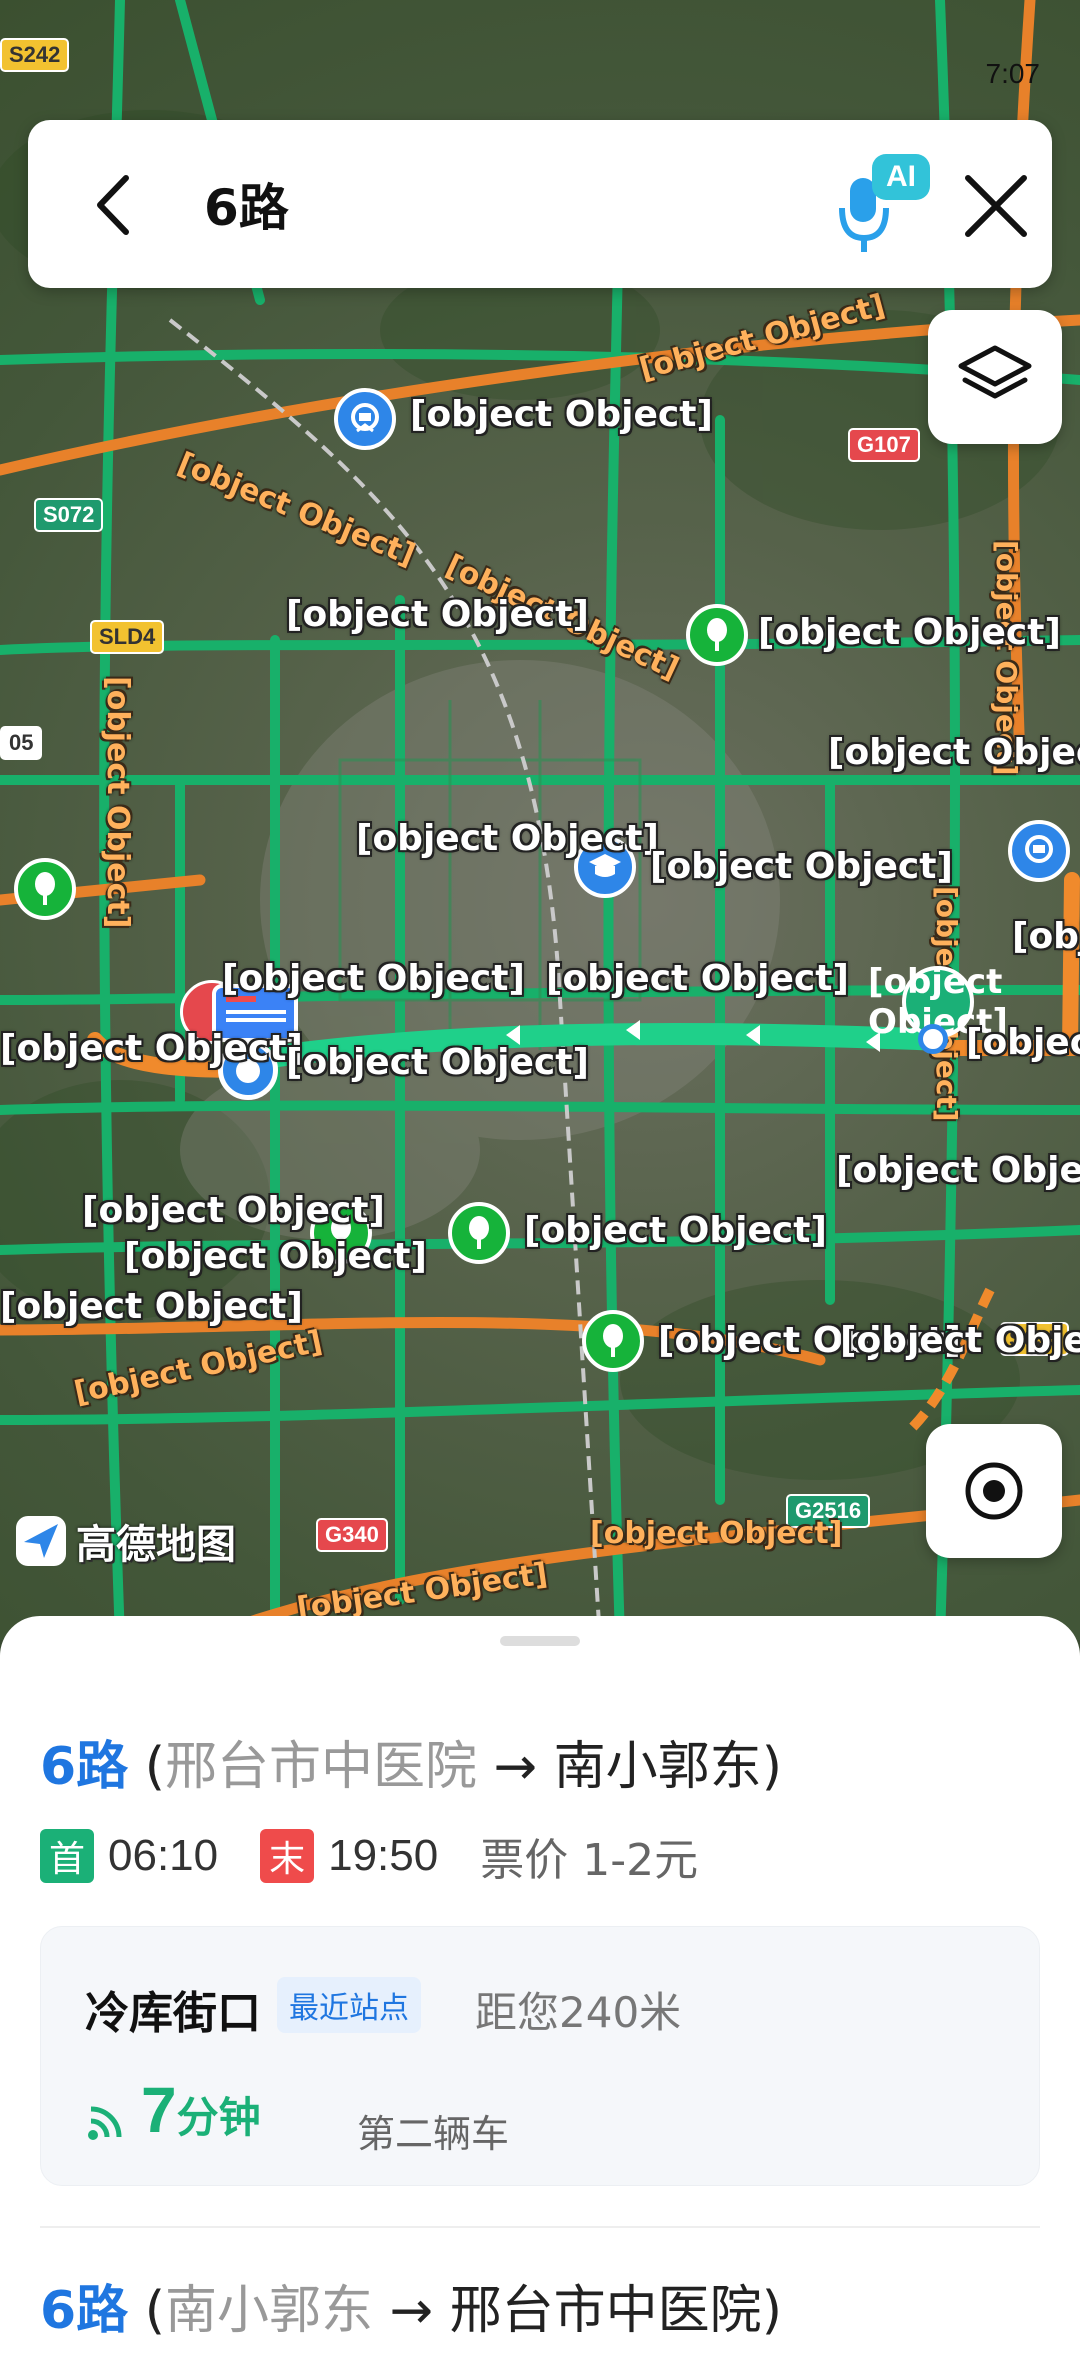 The height and width of the screenshot is (2376, 1080). Describe the element at coordinates (269, 2311) in the screenshot. I see `route-origin: 南小郭东` at that location.